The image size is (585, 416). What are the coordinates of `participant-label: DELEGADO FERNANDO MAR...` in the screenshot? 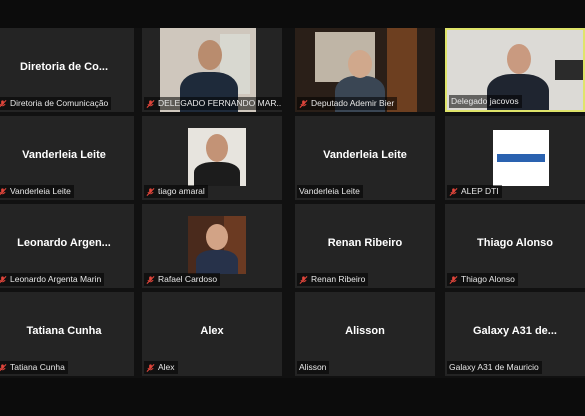 It's located at (213, 103).